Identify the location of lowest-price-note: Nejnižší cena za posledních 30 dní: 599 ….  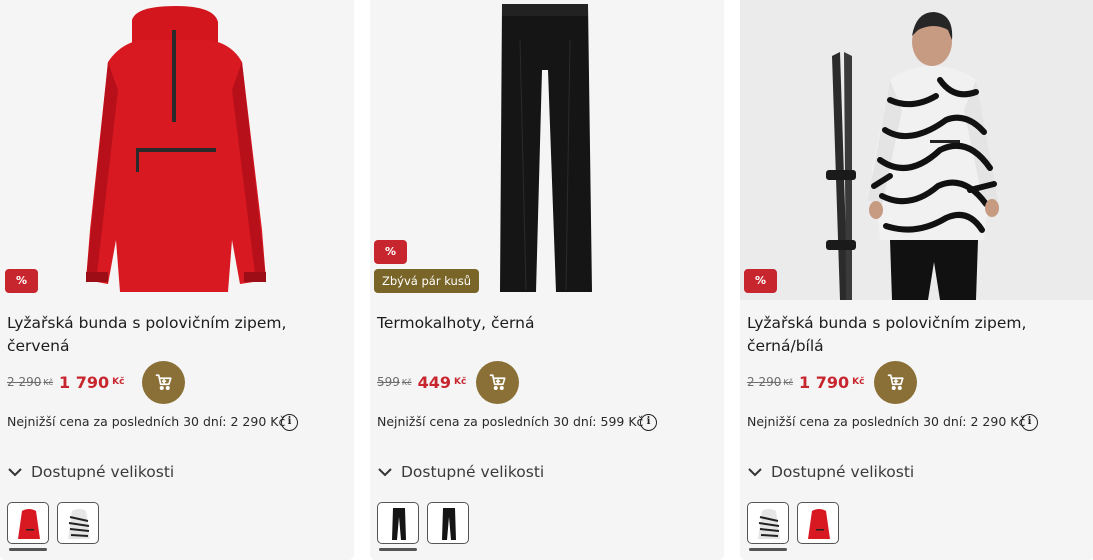
(510, 421).